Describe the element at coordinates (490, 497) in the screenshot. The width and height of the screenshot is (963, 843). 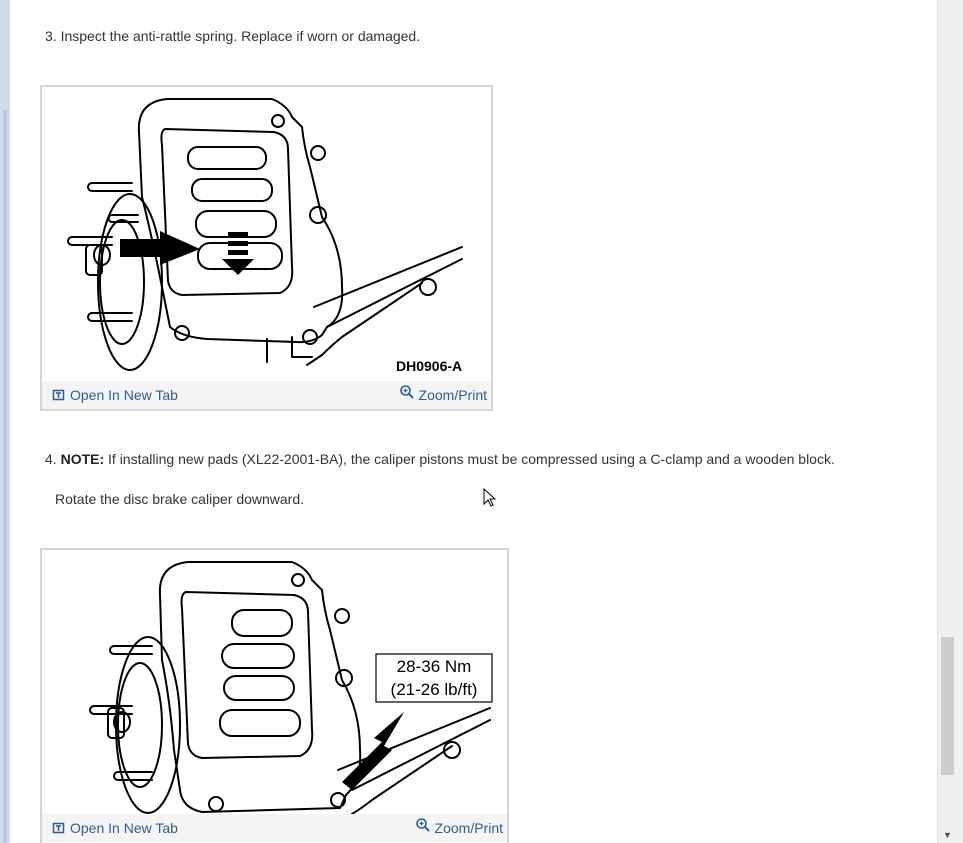
I see `mouse-pointer-icon` at that location.